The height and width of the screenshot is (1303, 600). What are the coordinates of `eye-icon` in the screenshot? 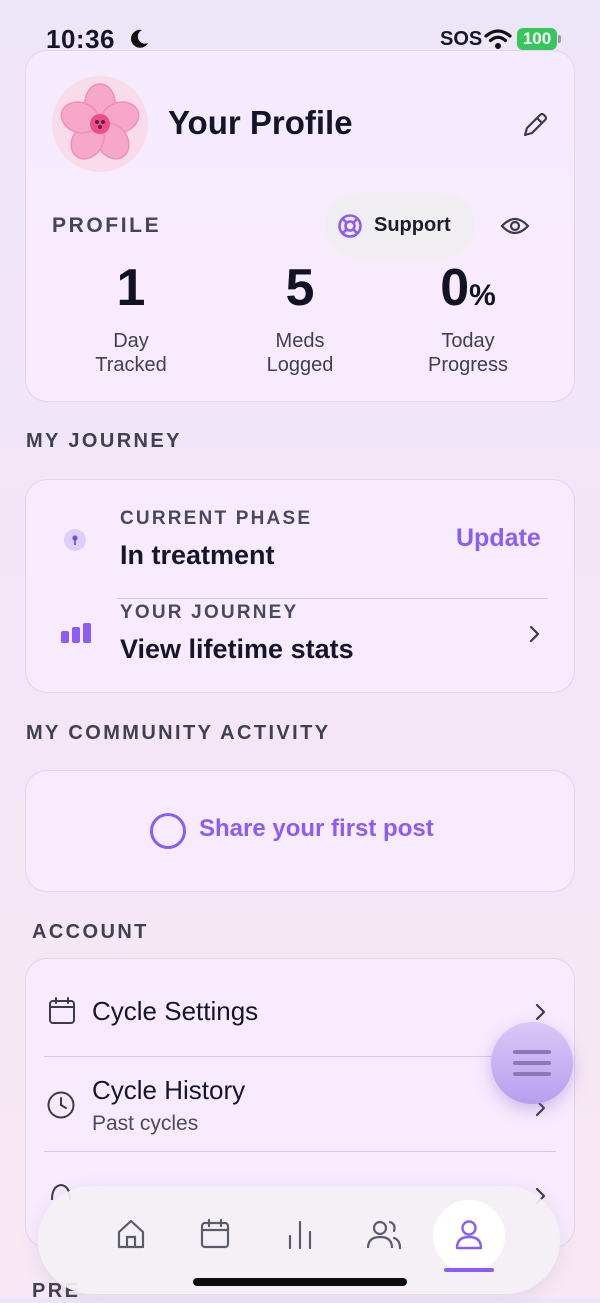 It's located at (515, 226).